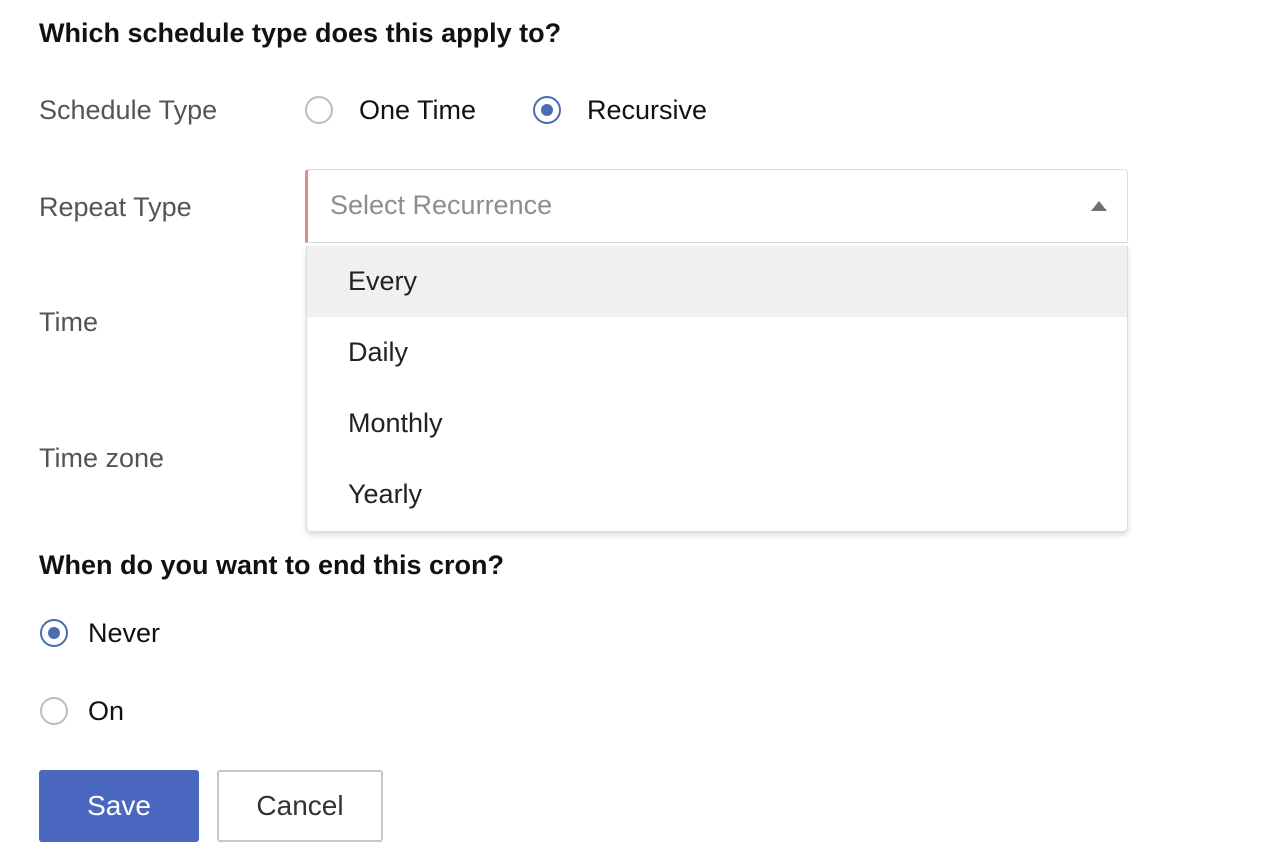 Image resolution: width=1282 pixels, height=861 pixels. Describe the element at coordinates (300, 33) in the screenshot. I see `schedule-type-heading: Which schedule type does this apply to?` at that location.